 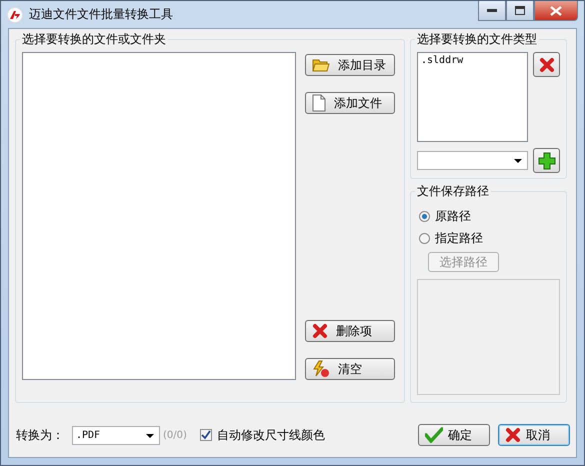 I want to click on type-list: .slddrw, so click(x=472, y=97).